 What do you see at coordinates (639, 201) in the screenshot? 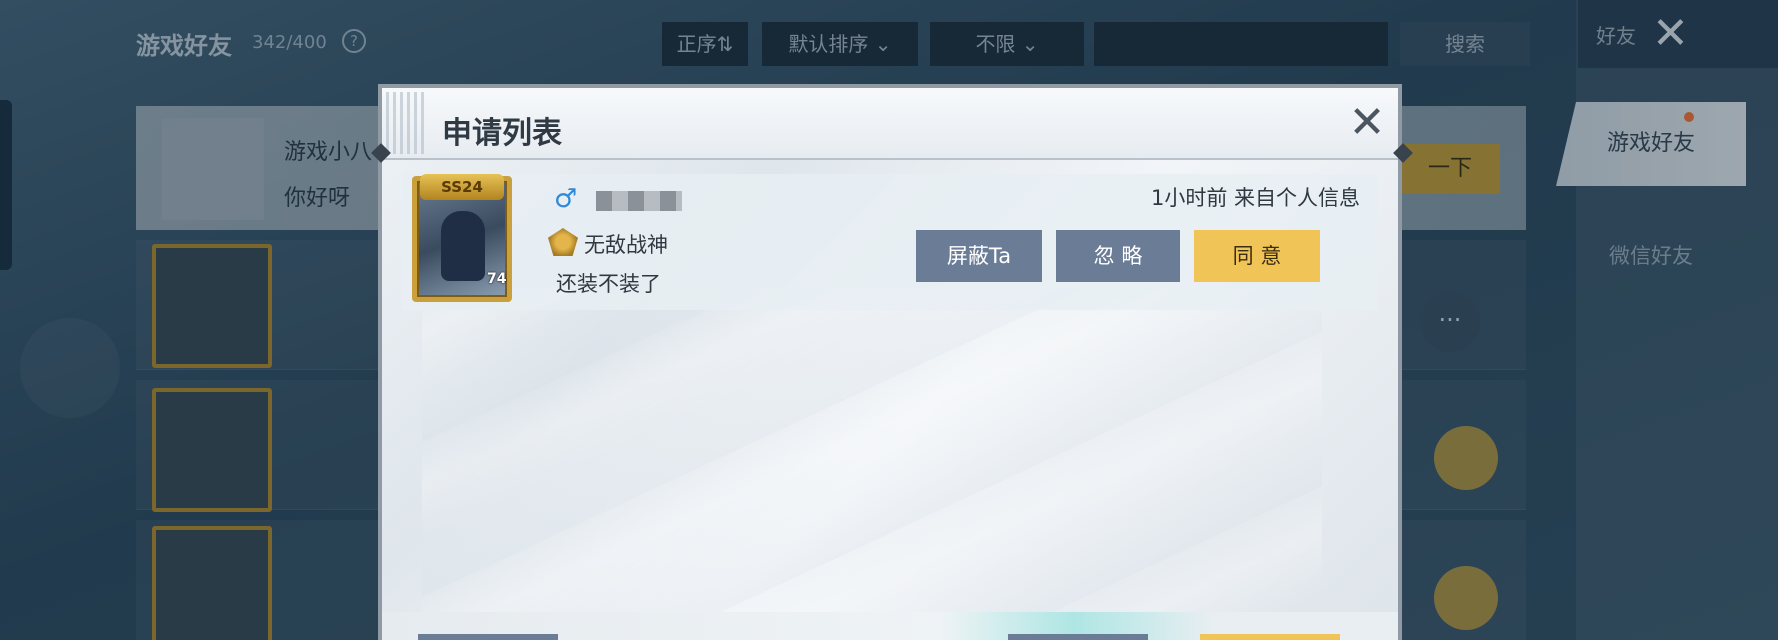
I see `username-redacted` at bounding box center [639, 201].